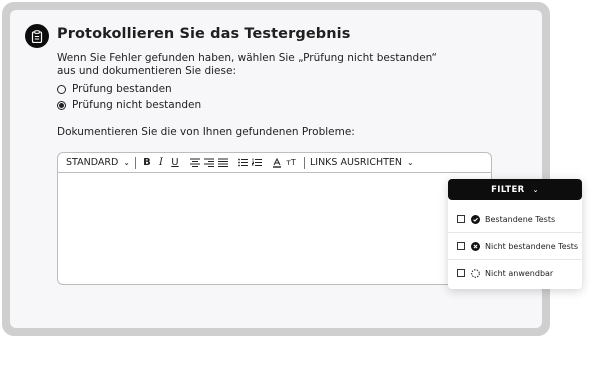 The image size is (600, 379). What do you see at coordinates (520, 219) in the screenshot?
I see `filter-option-label: Bestandene Tests` at bounding box center [520, 219].